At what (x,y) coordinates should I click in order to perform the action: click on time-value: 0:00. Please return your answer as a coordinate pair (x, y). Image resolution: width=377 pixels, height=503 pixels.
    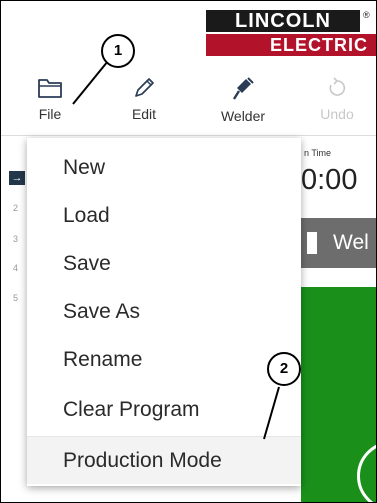
    Looking at the image, I should click on (329, 180).